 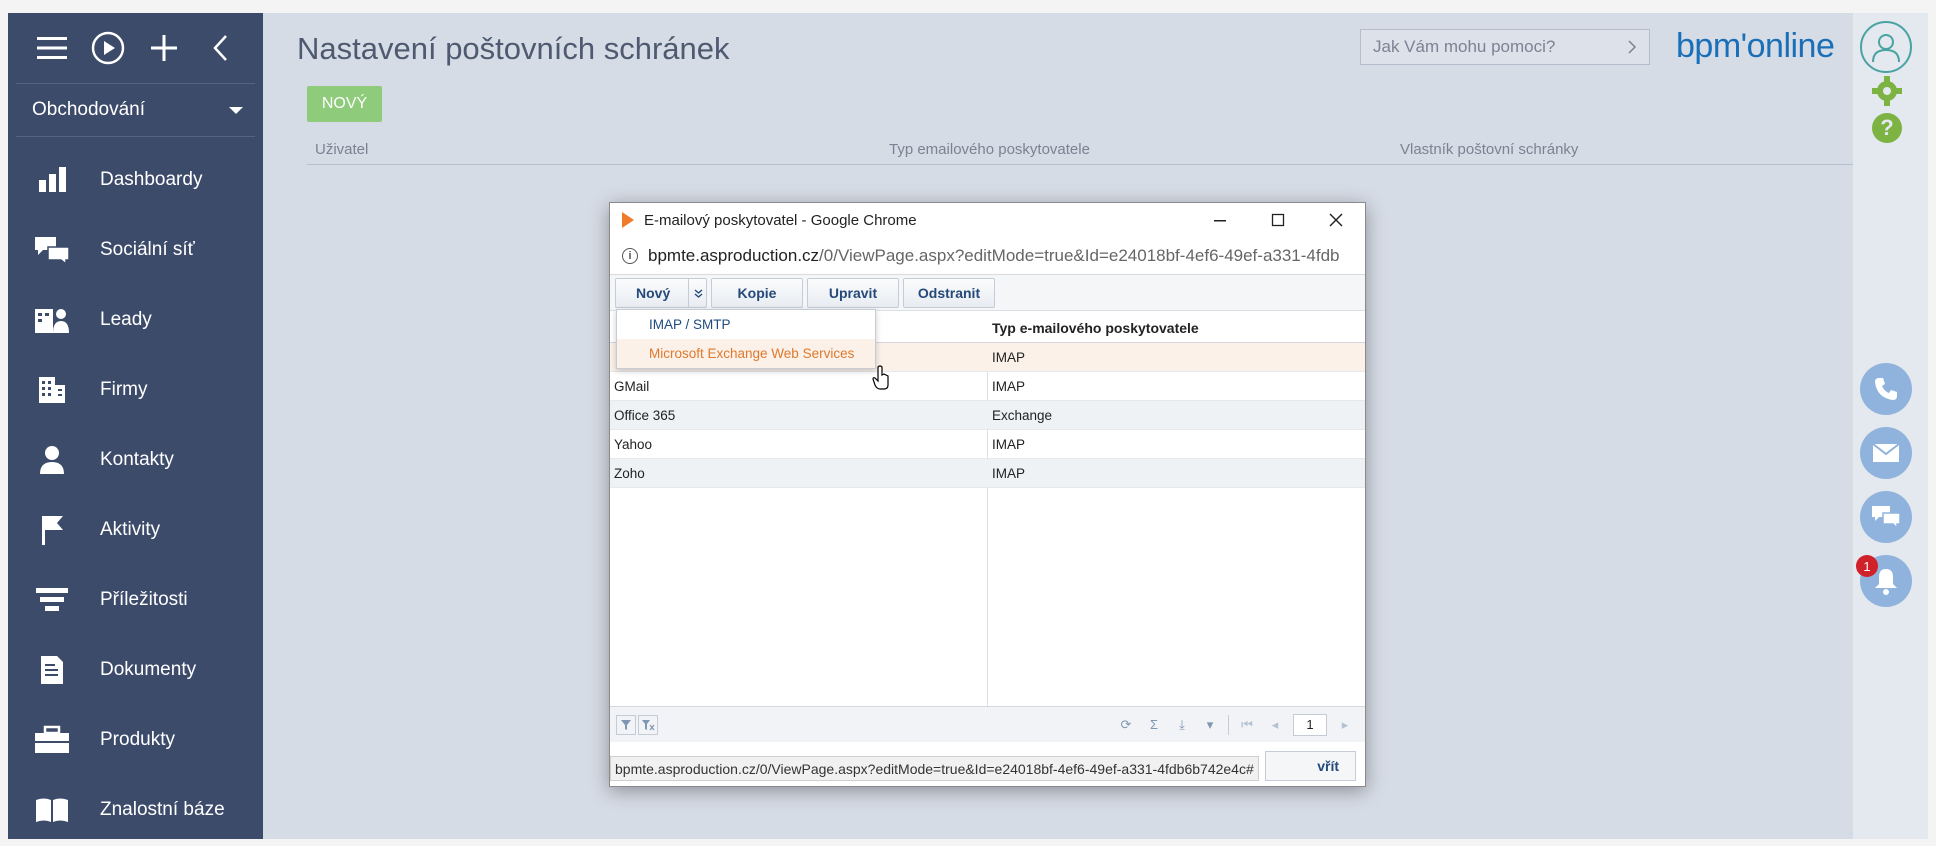 I want to click on info-icon: i, so click(x=630, y=255).